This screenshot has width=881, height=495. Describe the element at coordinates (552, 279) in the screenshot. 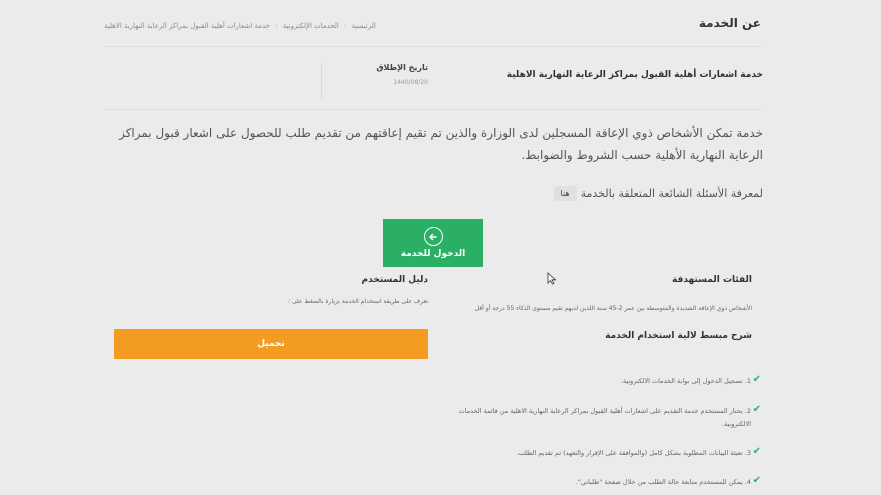

I see `mouse-cursor-icon` at that location.